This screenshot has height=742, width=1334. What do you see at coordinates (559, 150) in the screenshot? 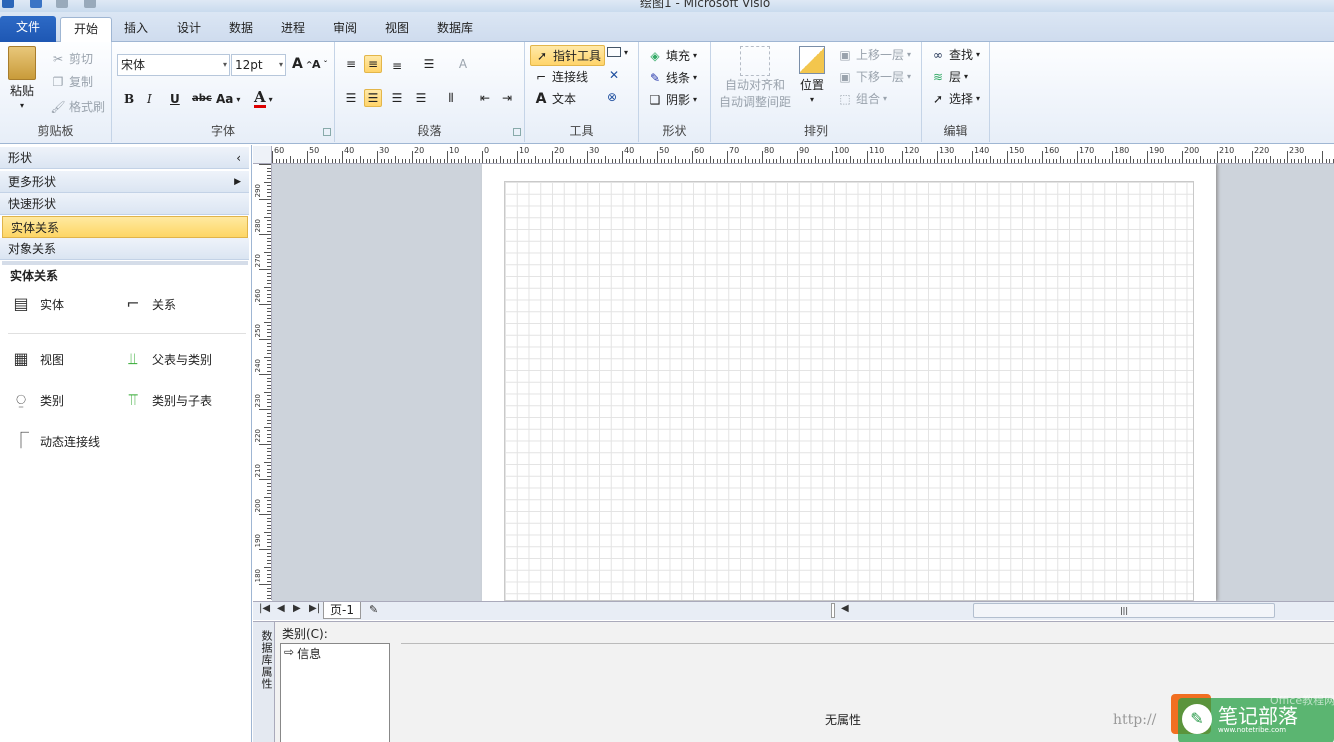
I see `ruler-tick-label: 20` at bounding box center [559, 150].